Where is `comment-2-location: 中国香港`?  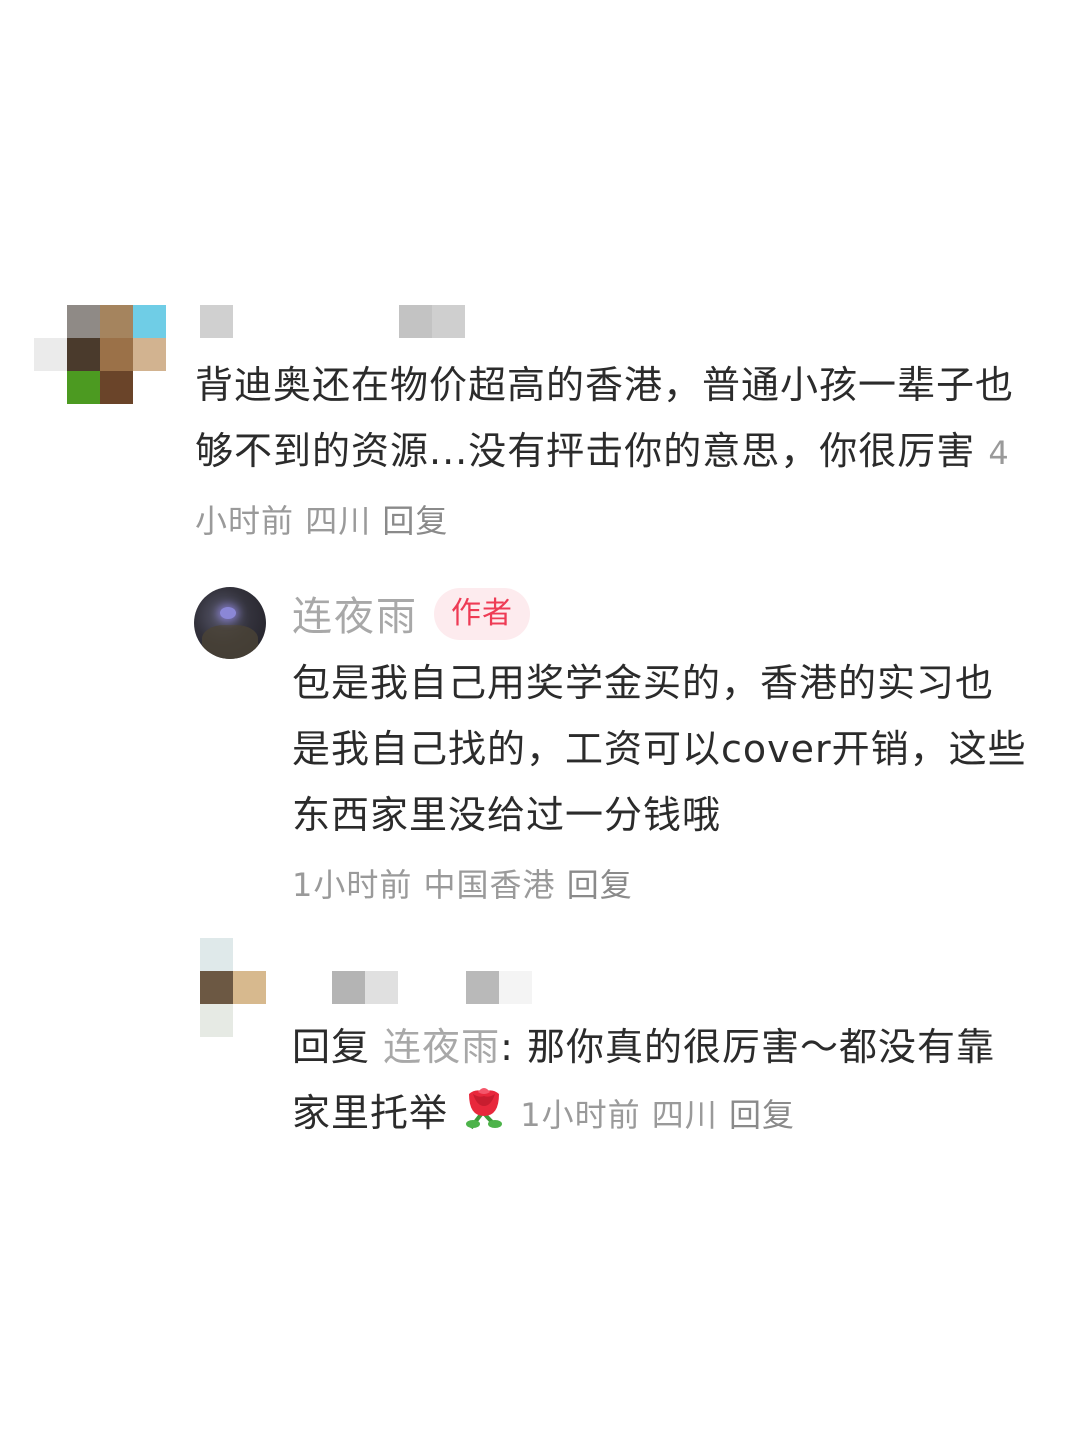 comment-2-location: 中国香港 is located at coordinates (489, 885).